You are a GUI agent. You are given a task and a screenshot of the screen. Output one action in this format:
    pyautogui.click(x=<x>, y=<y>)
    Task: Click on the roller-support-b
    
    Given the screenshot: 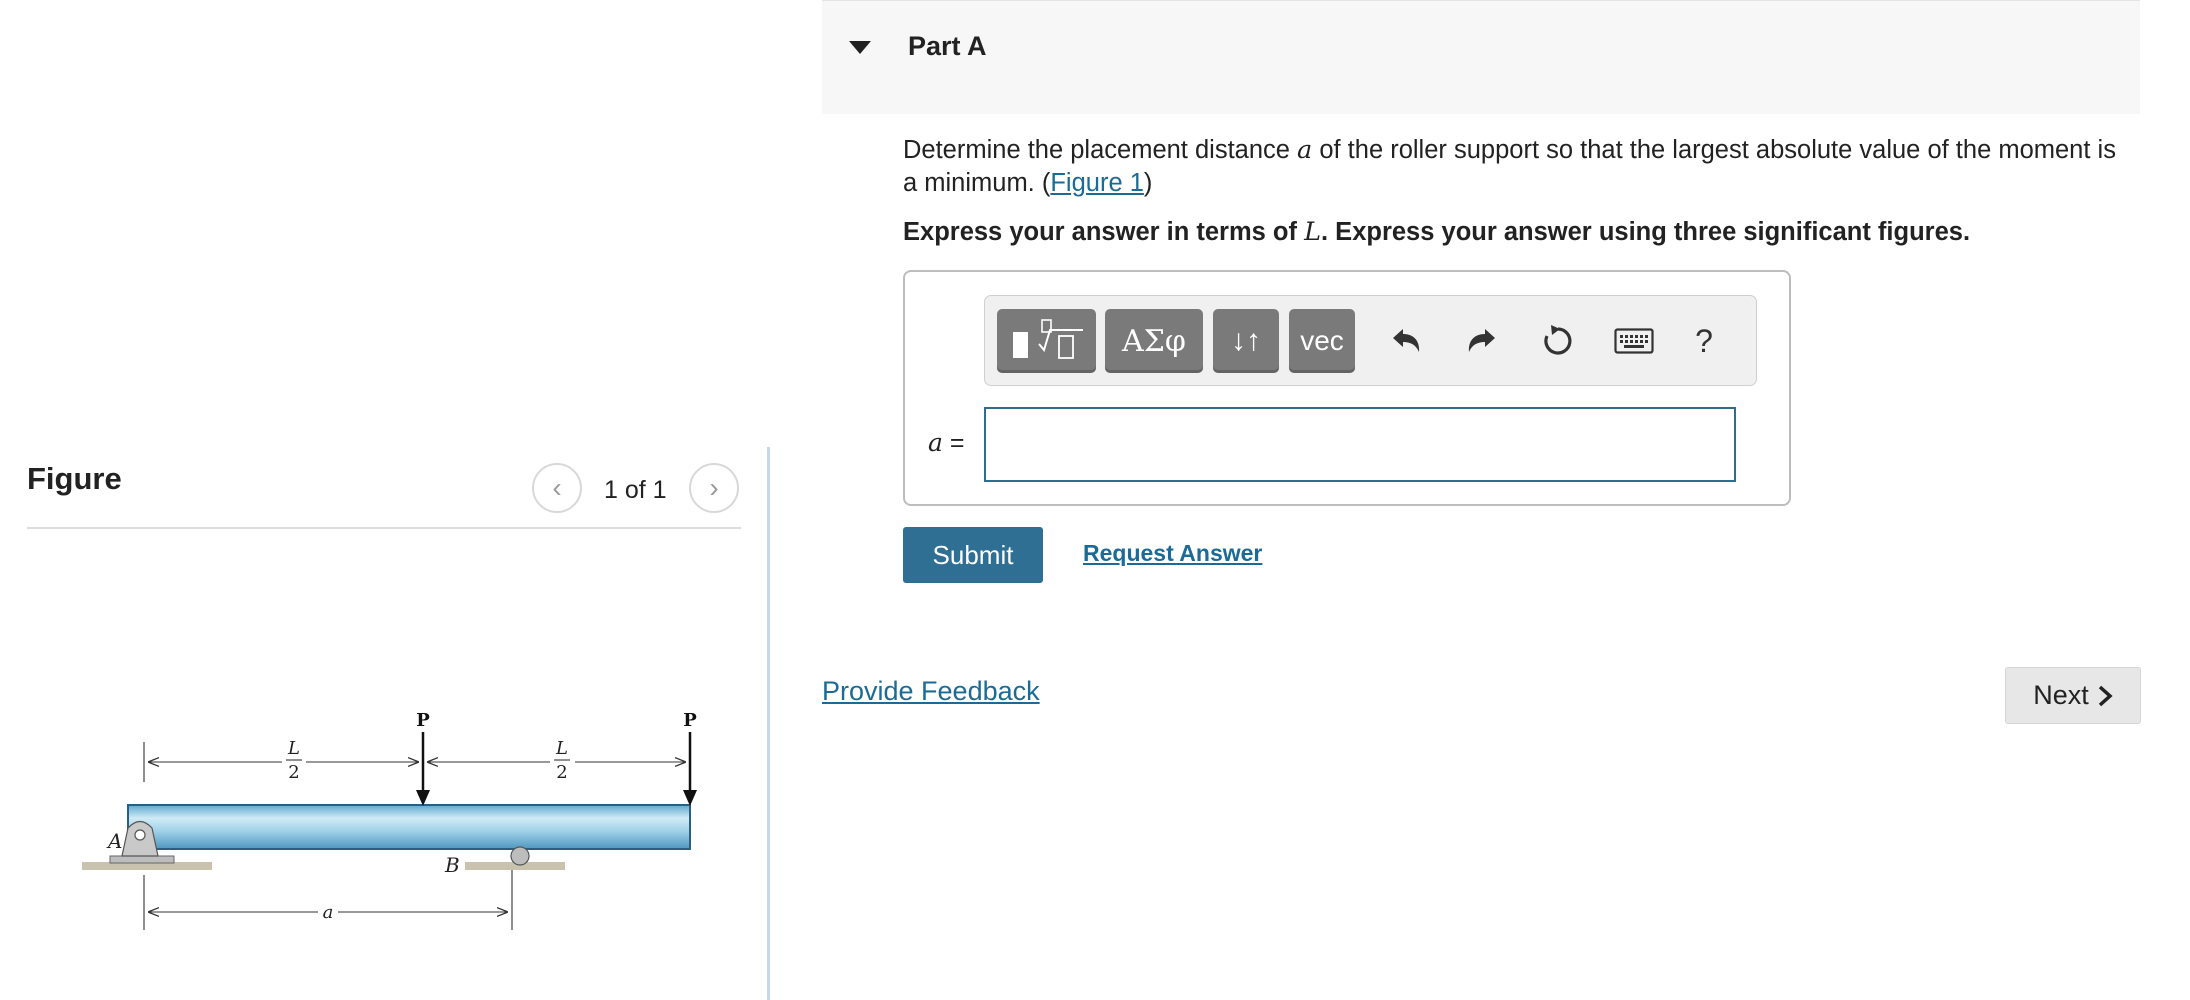 What is the action you would take?
    pyautogui.click(x=520, y=856)
    